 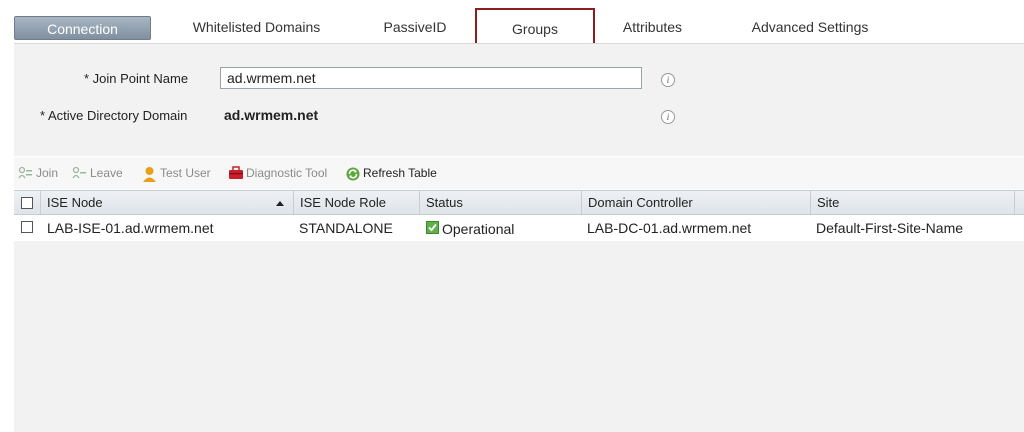 I want to click on join-label: Join, so click(x=47, y=173).